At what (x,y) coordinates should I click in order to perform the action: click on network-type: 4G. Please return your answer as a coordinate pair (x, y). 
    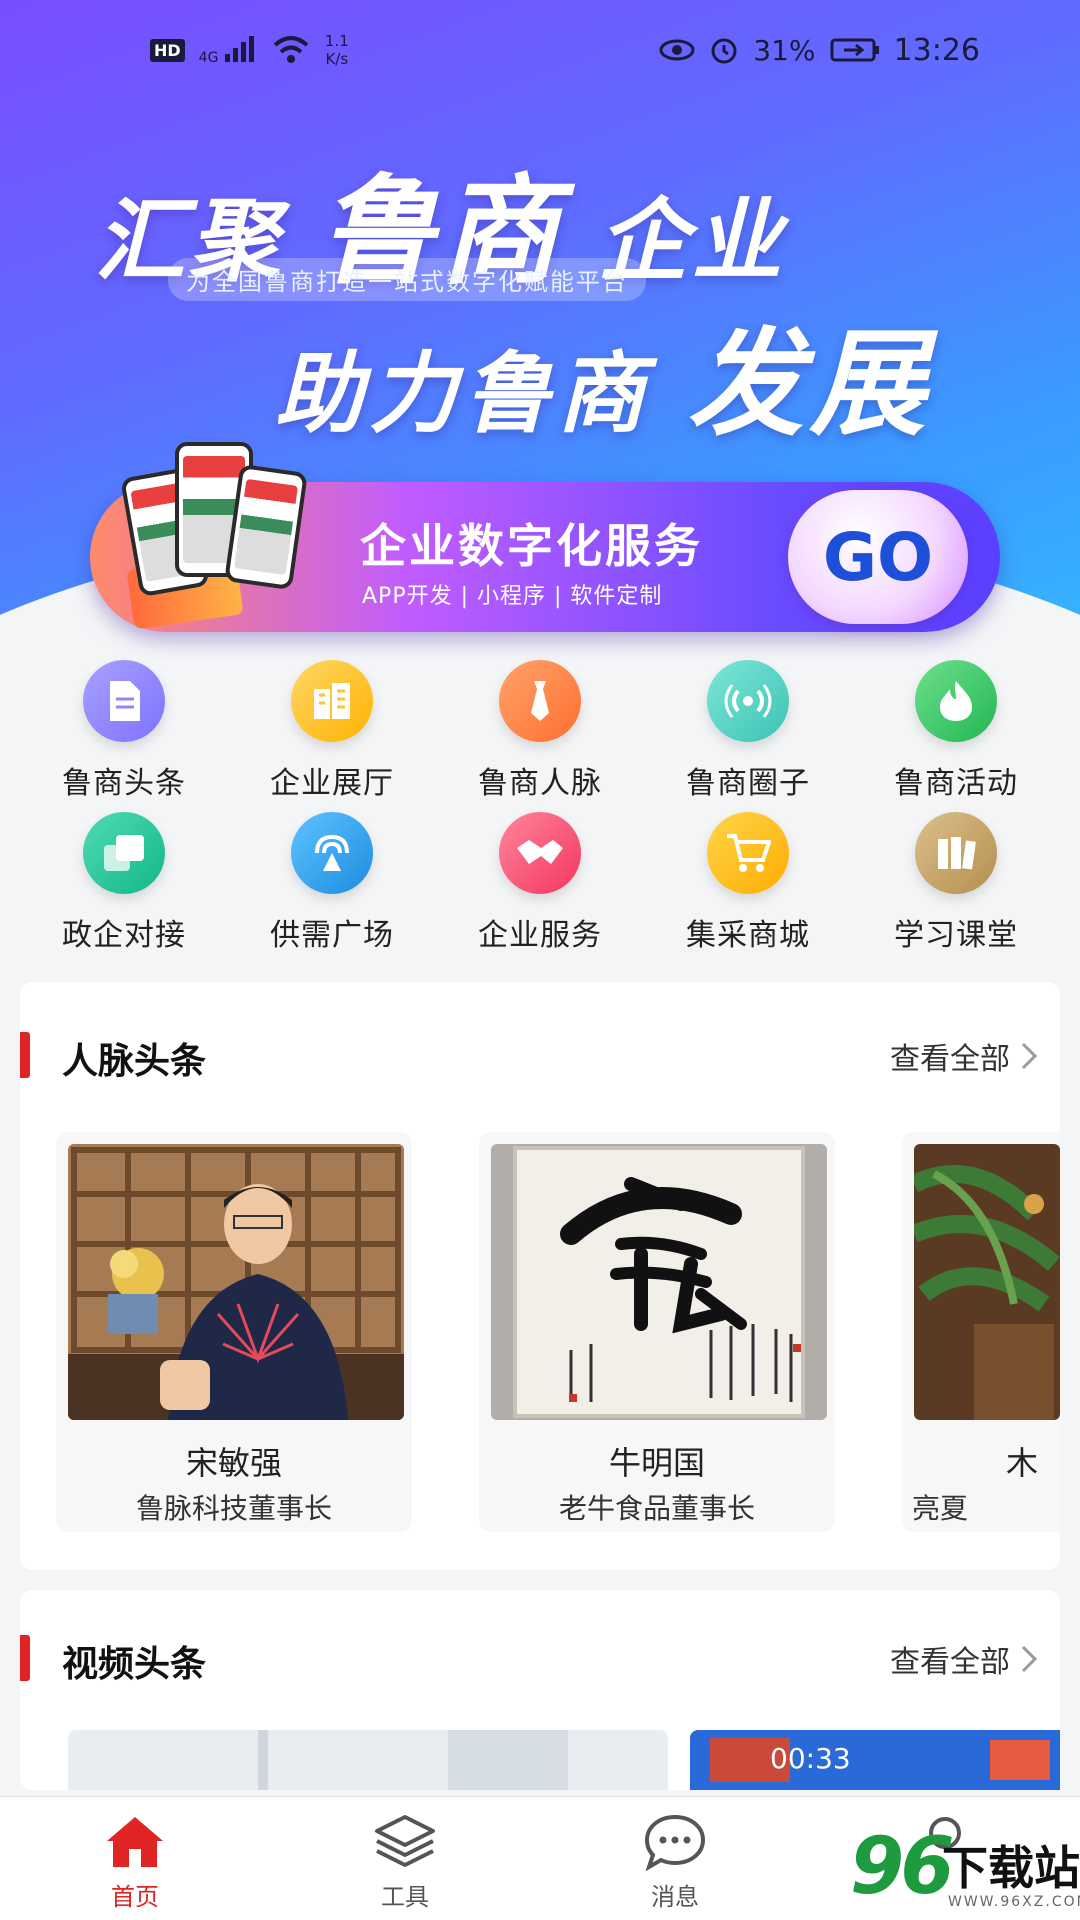
    Looking at the image, I should click on (208, 57).